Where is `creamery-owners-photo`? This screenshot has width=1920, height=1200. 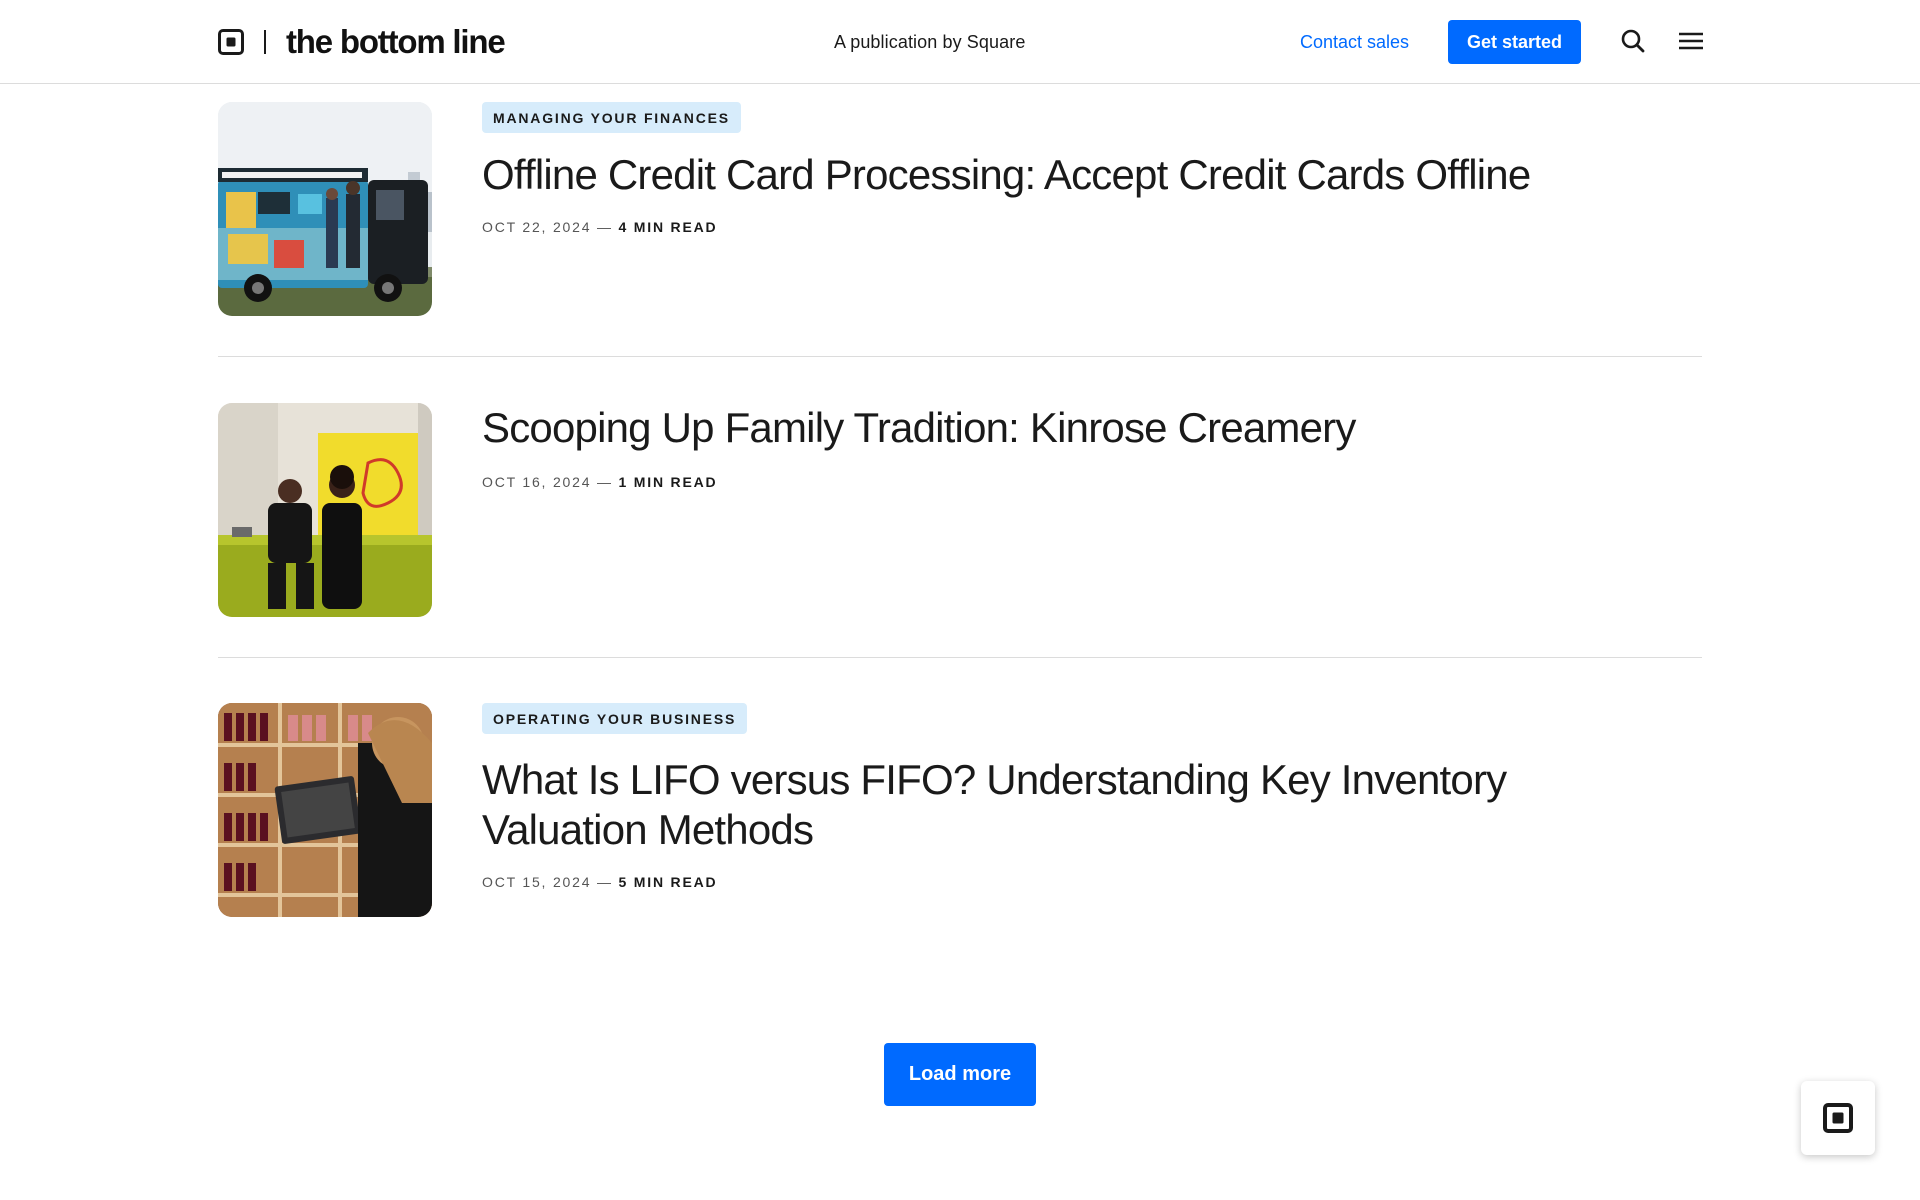
creamery-owners-photo is located at coordinates (325, 510).